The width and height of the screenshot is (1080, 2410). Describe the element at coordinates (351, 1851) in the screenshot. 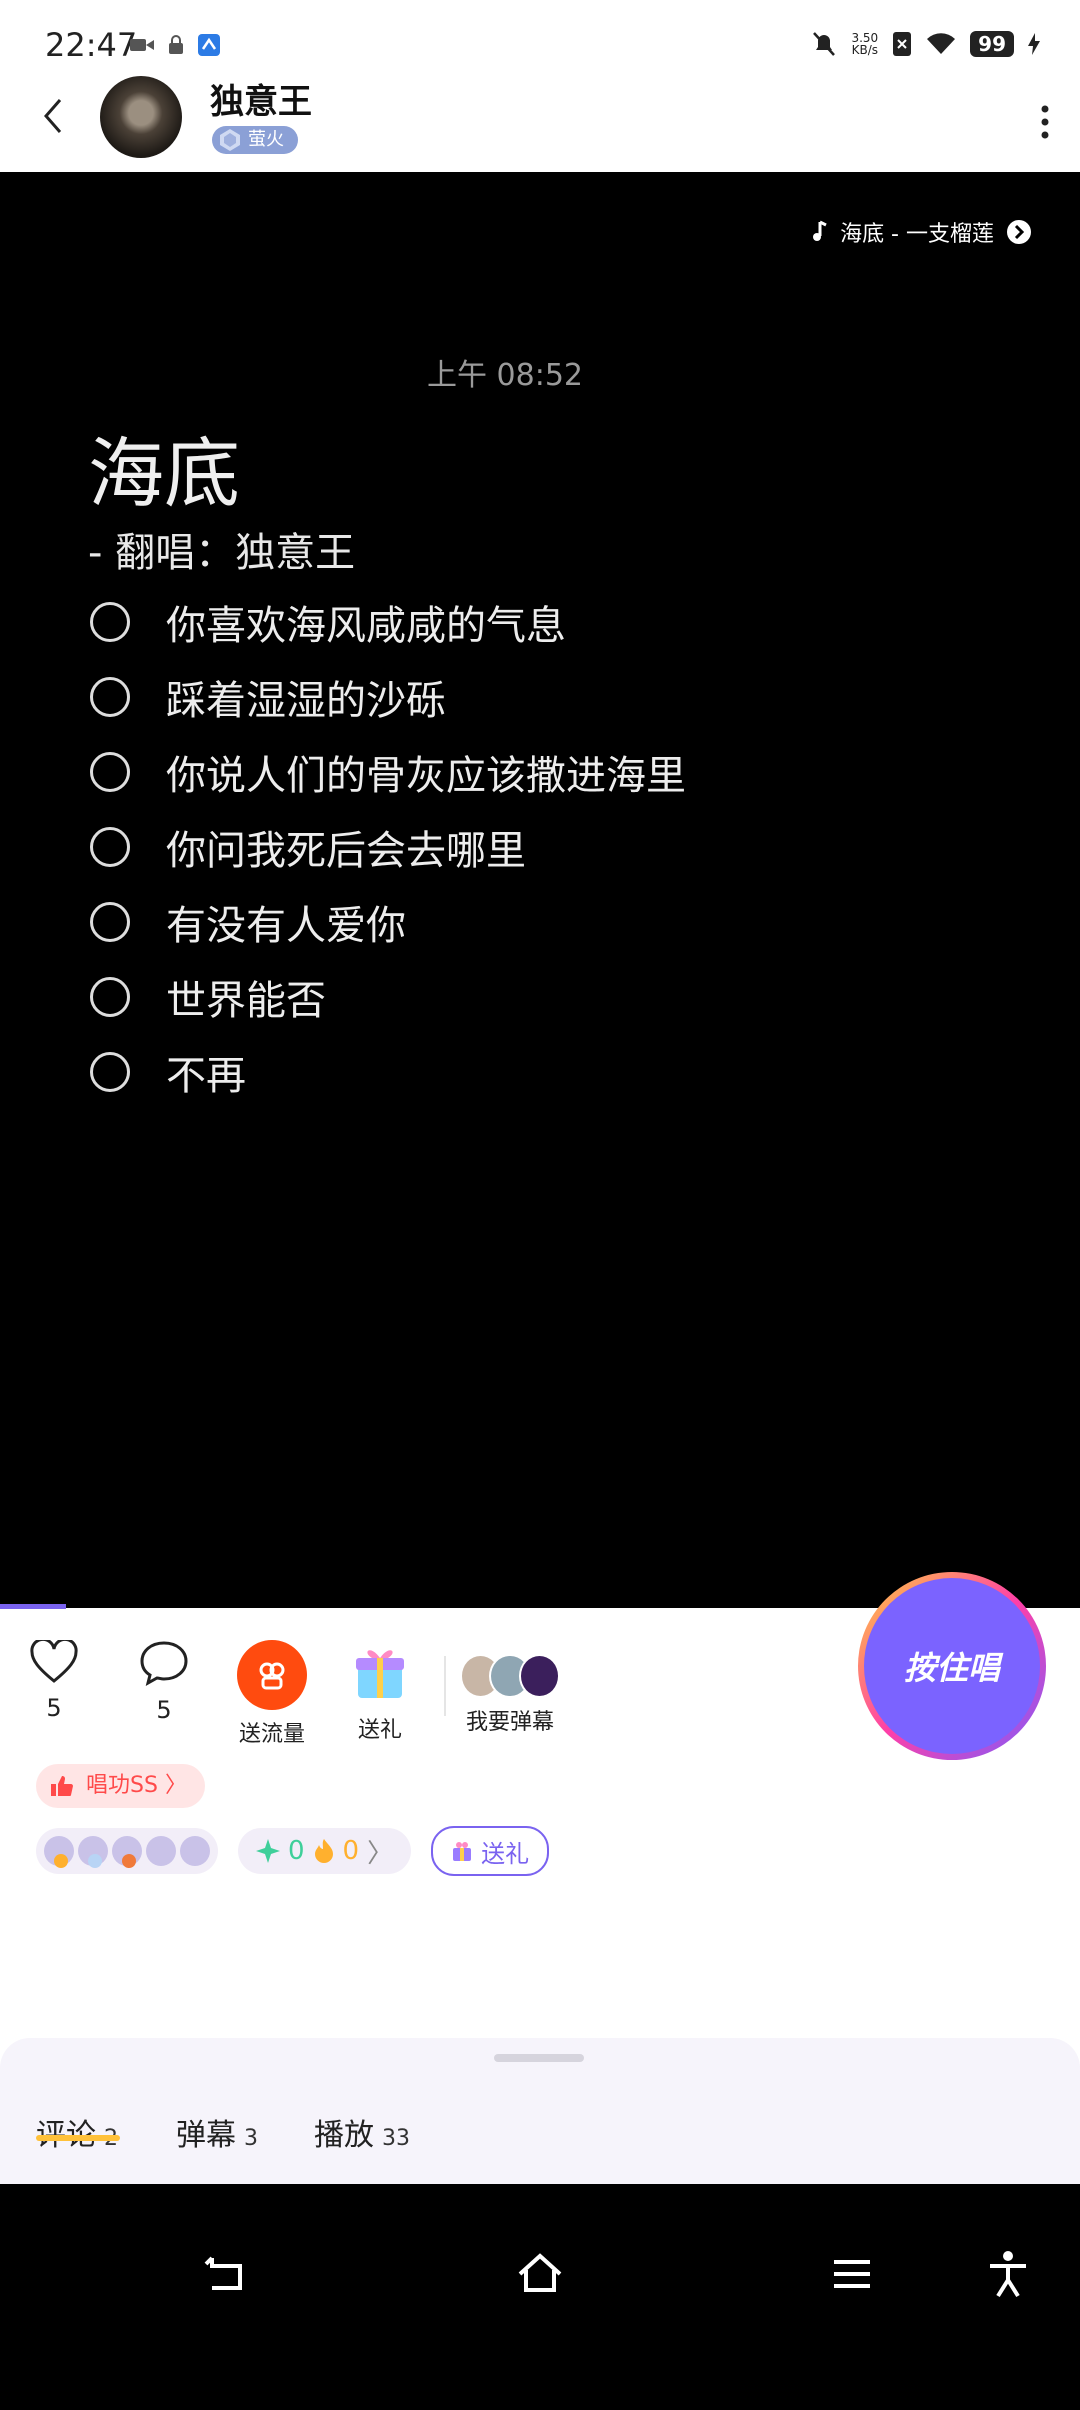

I see `flame-count: 0` at that location.